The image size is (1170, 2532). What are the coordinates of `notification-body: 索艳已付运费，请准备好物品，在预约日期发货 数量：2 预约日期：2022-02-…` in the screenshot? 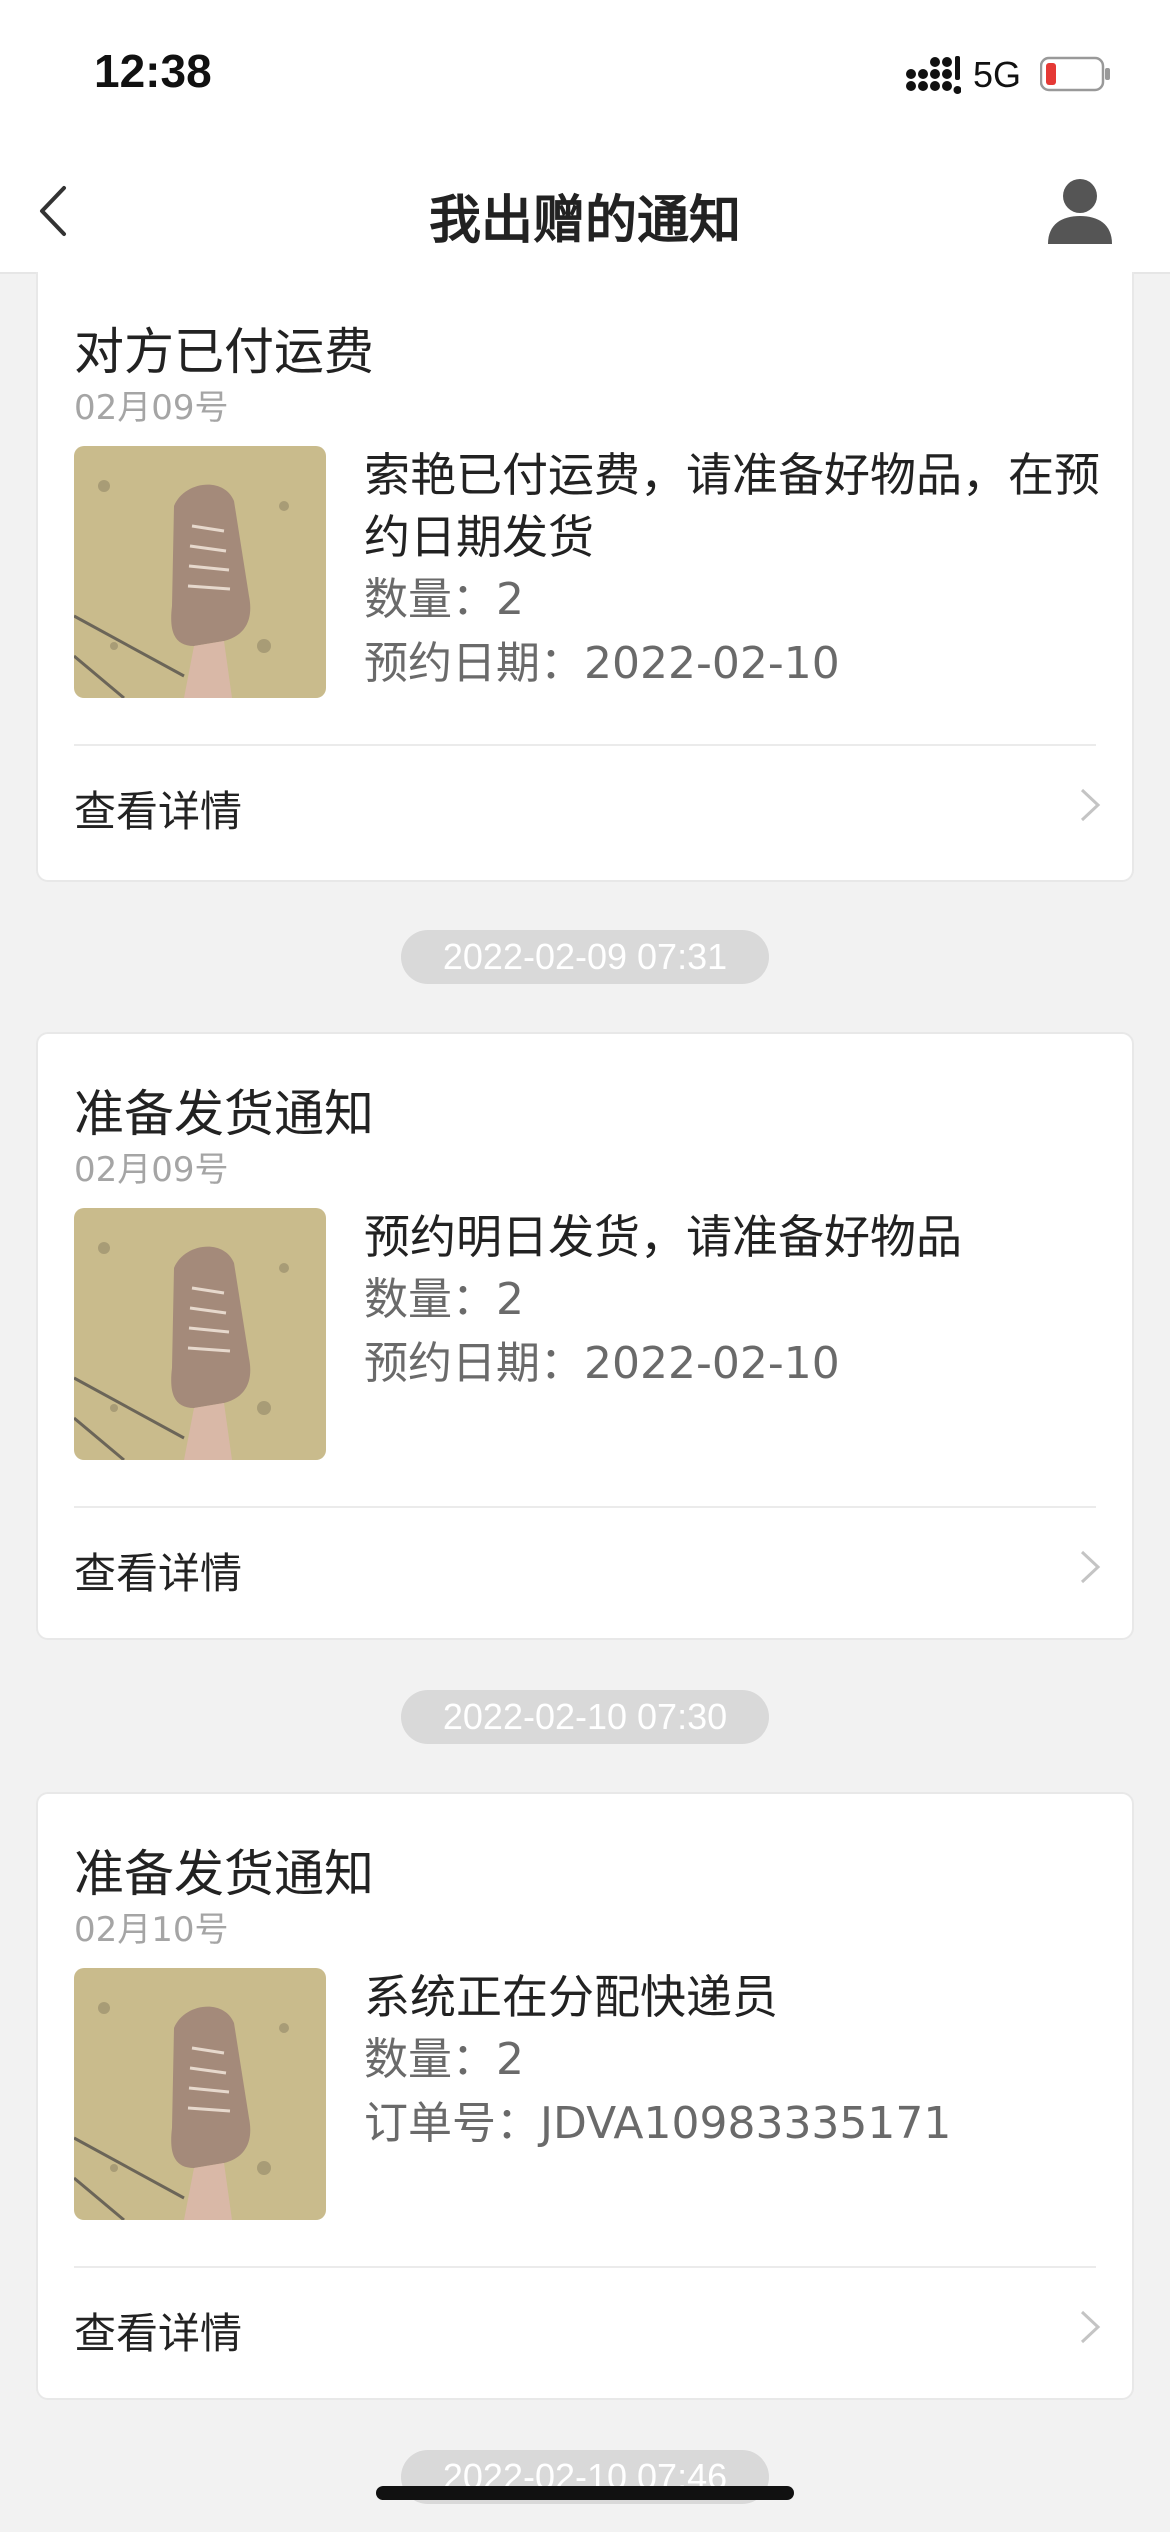 It's located at (734, 570).